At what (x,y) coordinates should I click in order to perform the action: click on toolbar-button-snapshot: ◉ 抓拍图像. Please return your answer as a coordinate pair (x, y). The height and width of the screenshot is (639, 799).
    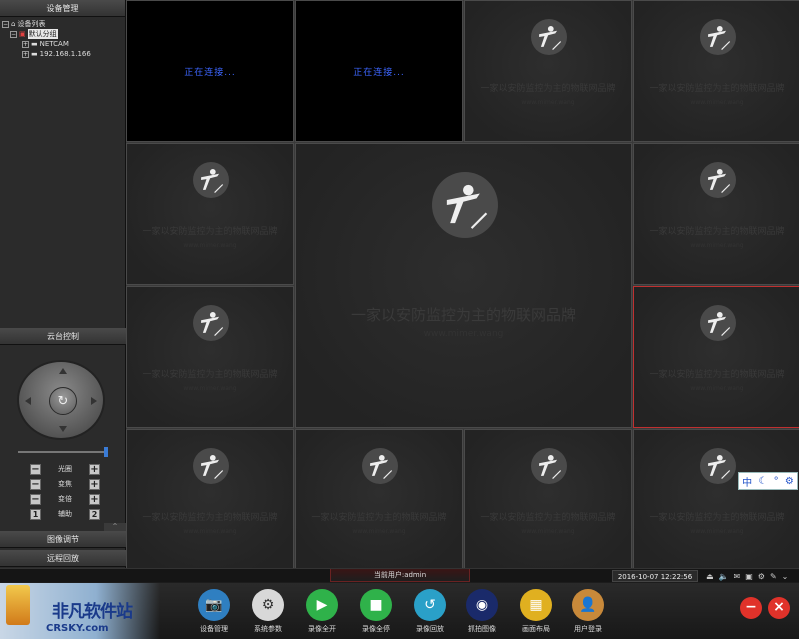
    Looking at the image, I should click on (482, 611).